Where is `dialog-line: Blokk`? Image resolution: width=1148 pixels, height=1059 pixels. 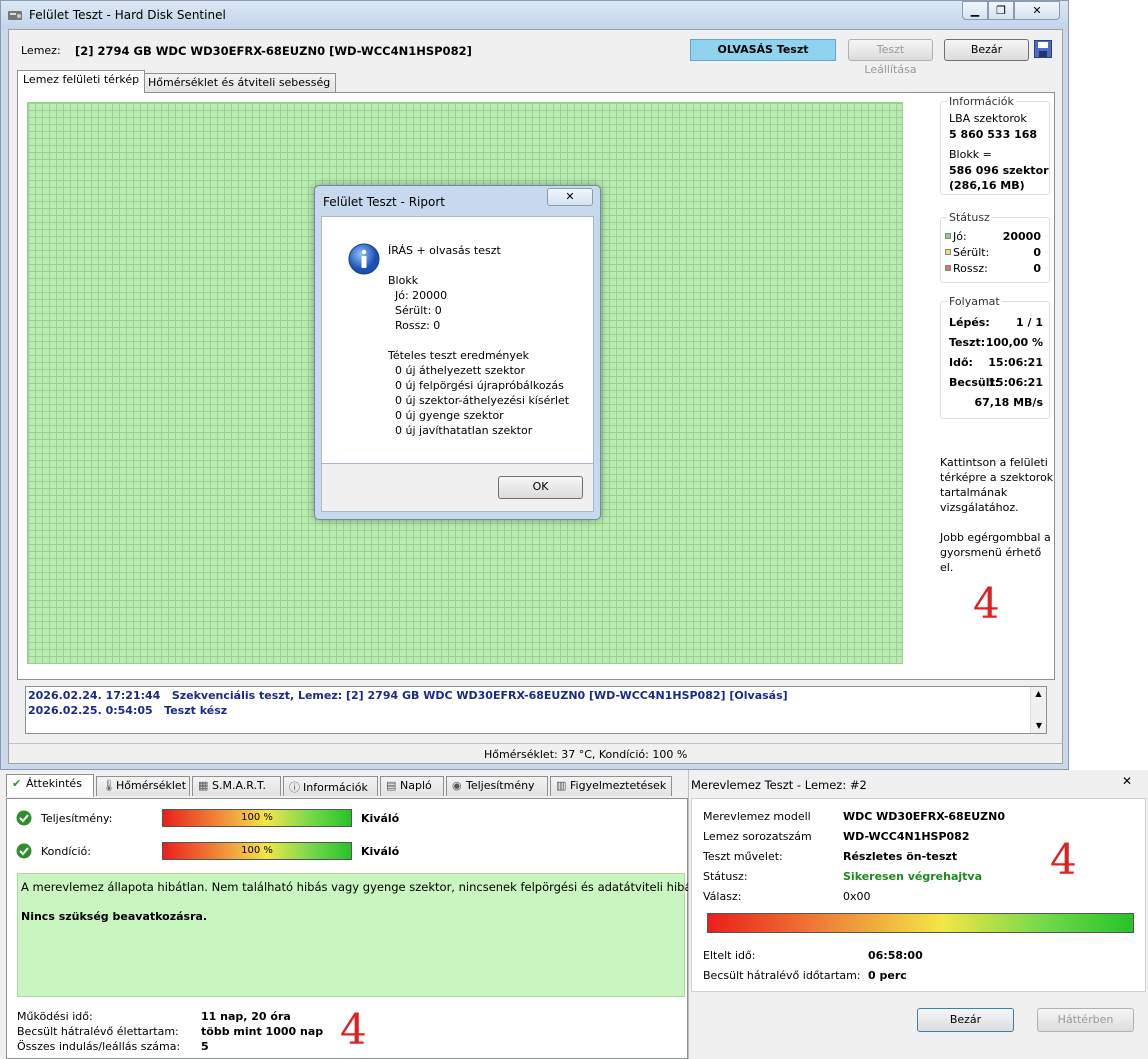
dialog-line: Blokk is located at coordinates (403, 280).